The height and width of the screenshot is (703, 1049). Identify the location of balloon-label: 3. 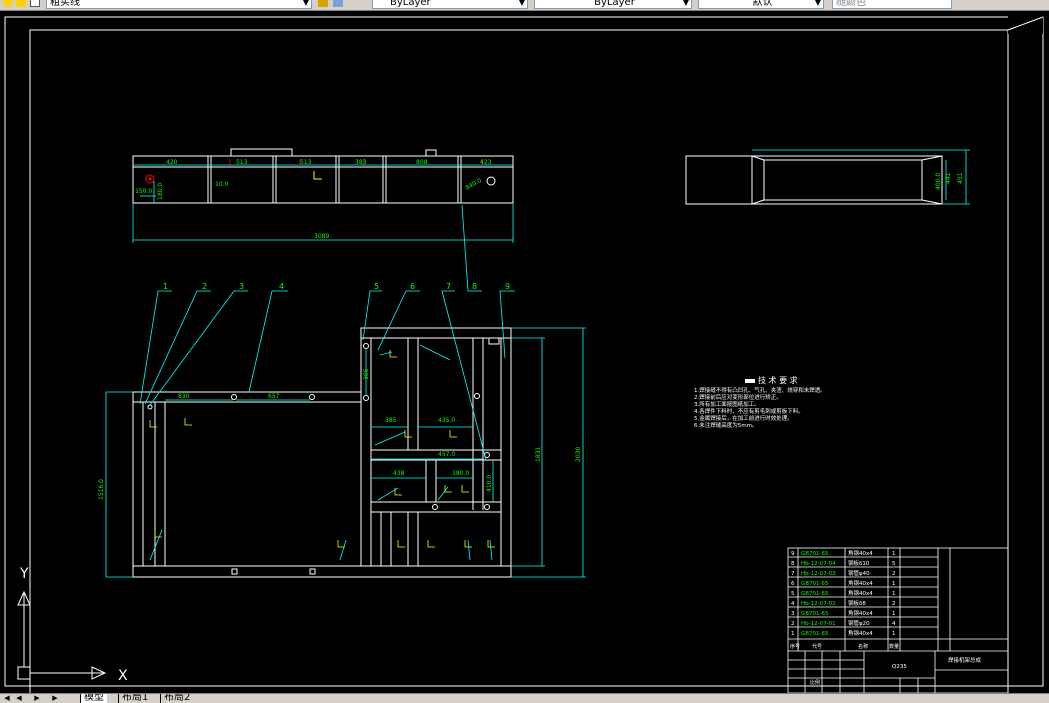
(241, 286).